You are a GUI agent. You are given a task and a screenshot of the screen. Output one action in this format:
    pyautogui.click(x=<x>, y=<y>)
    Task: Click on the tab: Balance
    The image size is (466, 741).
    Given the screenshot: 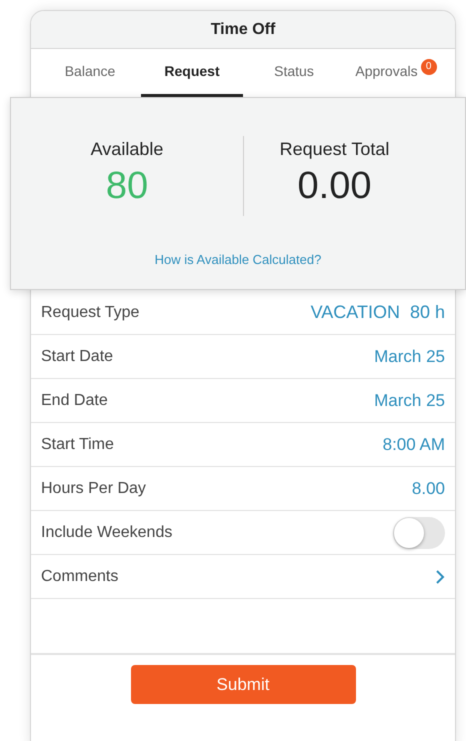 What is the action you would take?
    pyautogui.click(x=90, y=73)
    